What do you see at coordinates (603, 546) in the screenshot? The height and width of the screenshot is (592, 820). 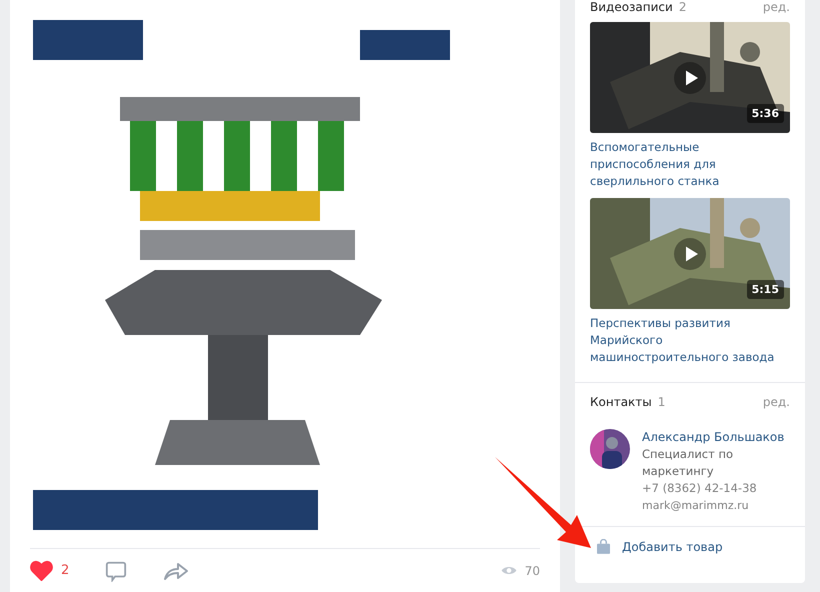 I see `bag-icon` at bounding box center [603, 546].